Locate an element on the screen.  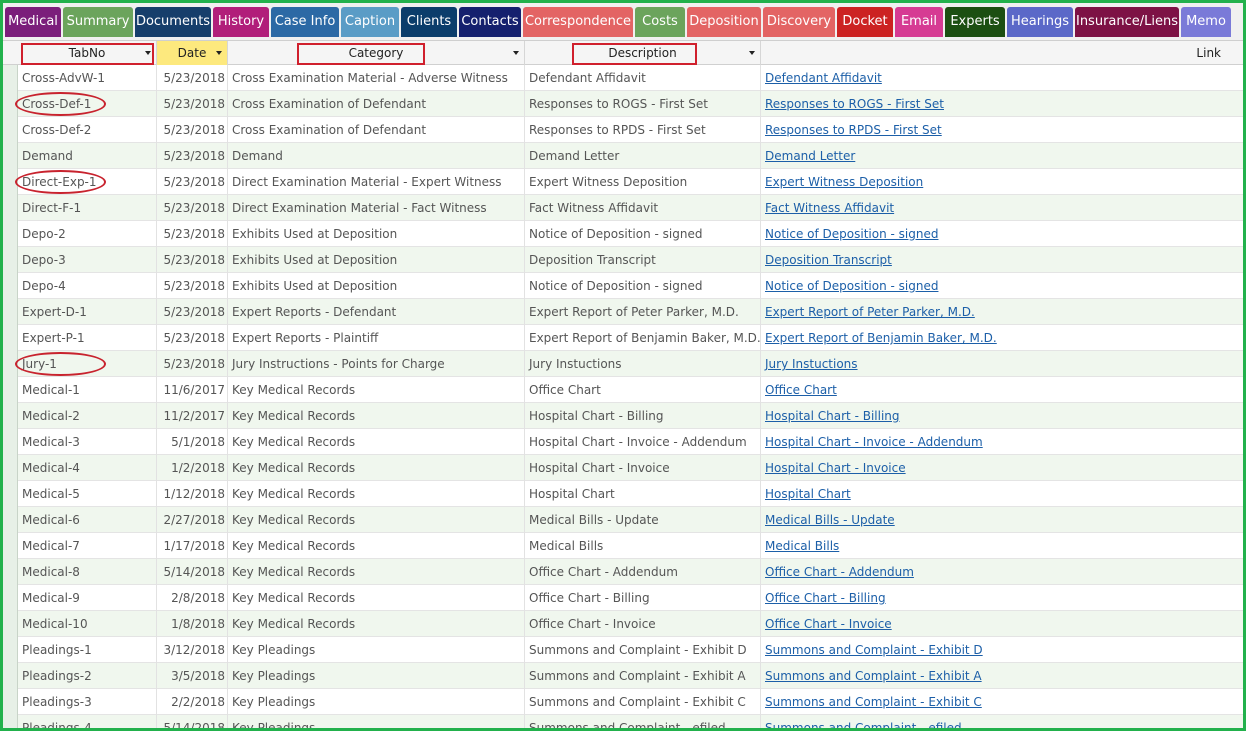
date-column-header: Date is located at coordinates (192, 53).